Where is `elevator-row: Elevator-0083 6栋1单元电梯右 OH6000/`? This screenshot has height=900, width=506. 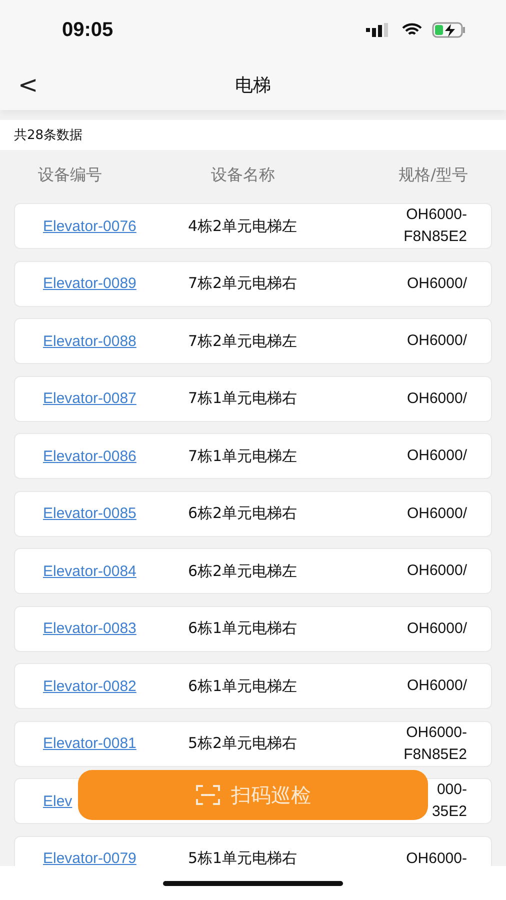
elevator-row: Elevator-0083 6栋1单元电梯右 OH6000/ is located at coordinates (253, 629).